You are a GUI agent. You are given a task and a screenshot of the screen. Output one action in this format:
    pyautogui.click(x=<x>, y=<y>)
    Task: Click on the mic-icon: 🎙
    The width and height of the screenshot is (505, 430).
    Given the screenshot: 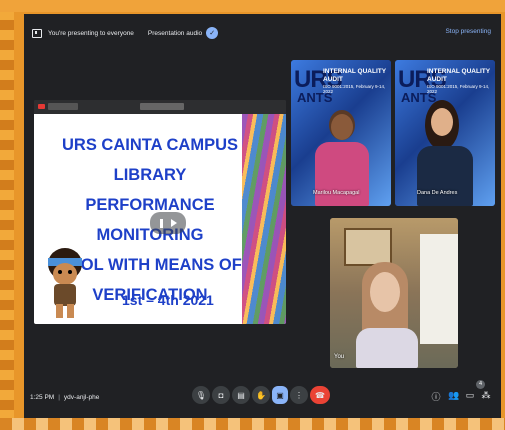 What is the action you would take?
    pyautogui.click(x=201, y=395)
    